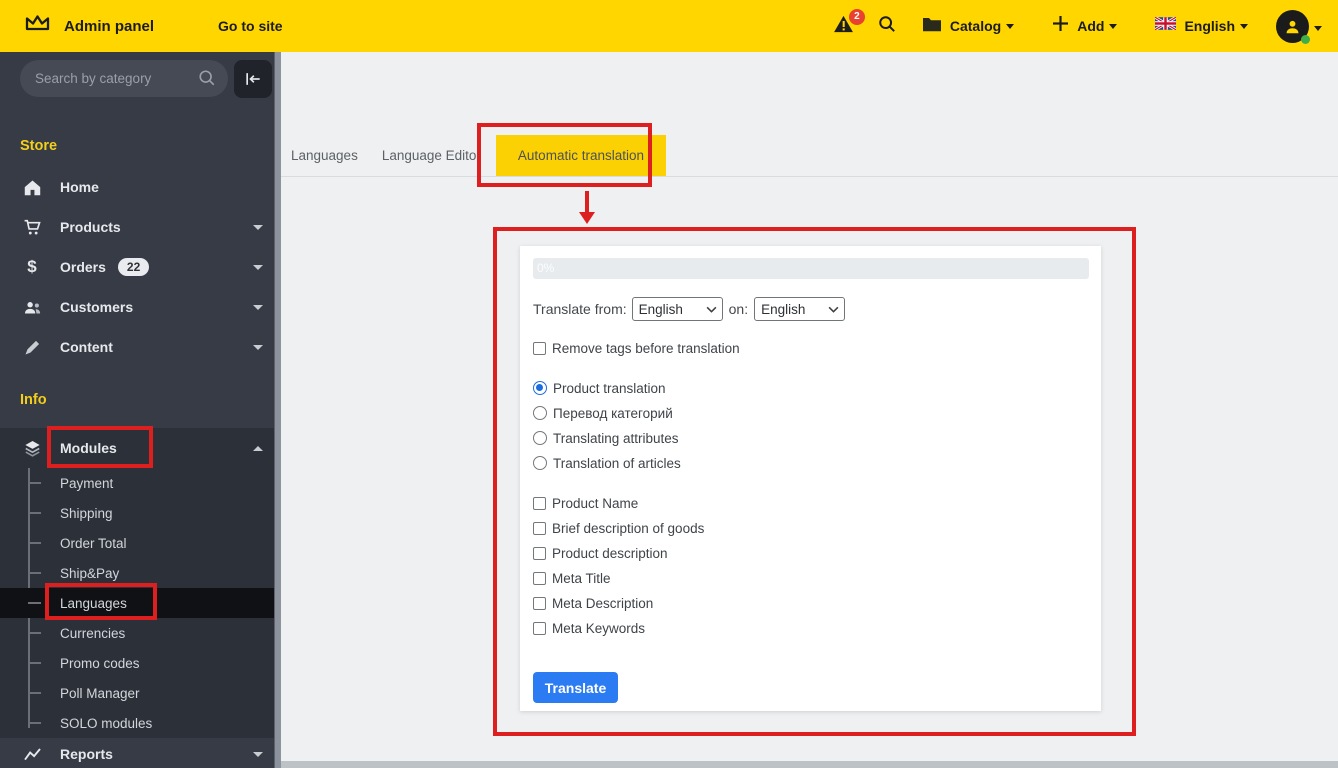 The width and height of the screenshot is (1338, 768). I want to click on cart-icon, so click(32, 227).